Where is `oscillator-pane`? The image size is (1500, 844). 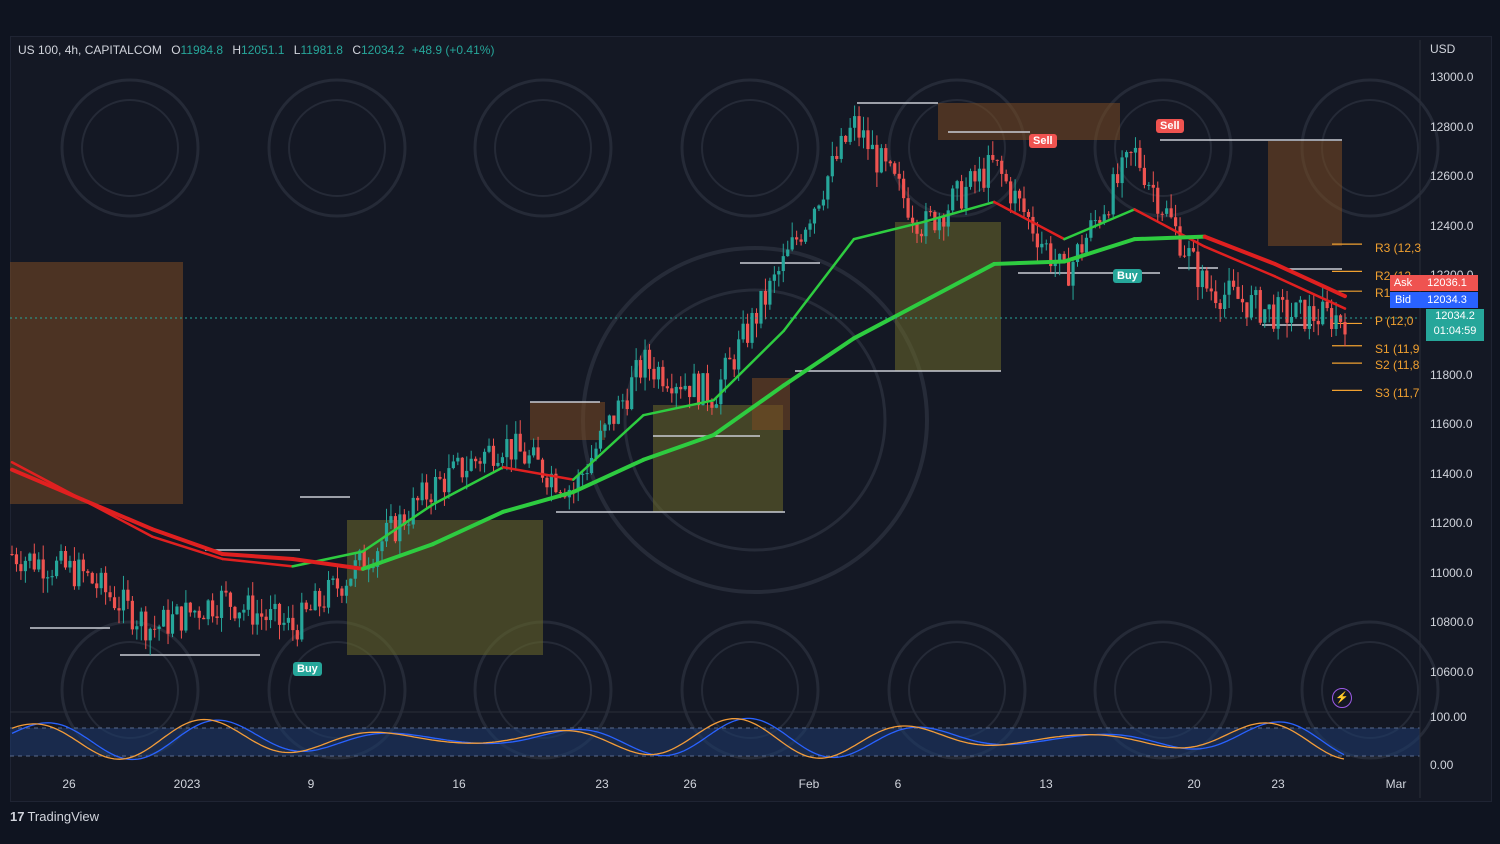
oscillator-pane is located at coordinates (715, 739).